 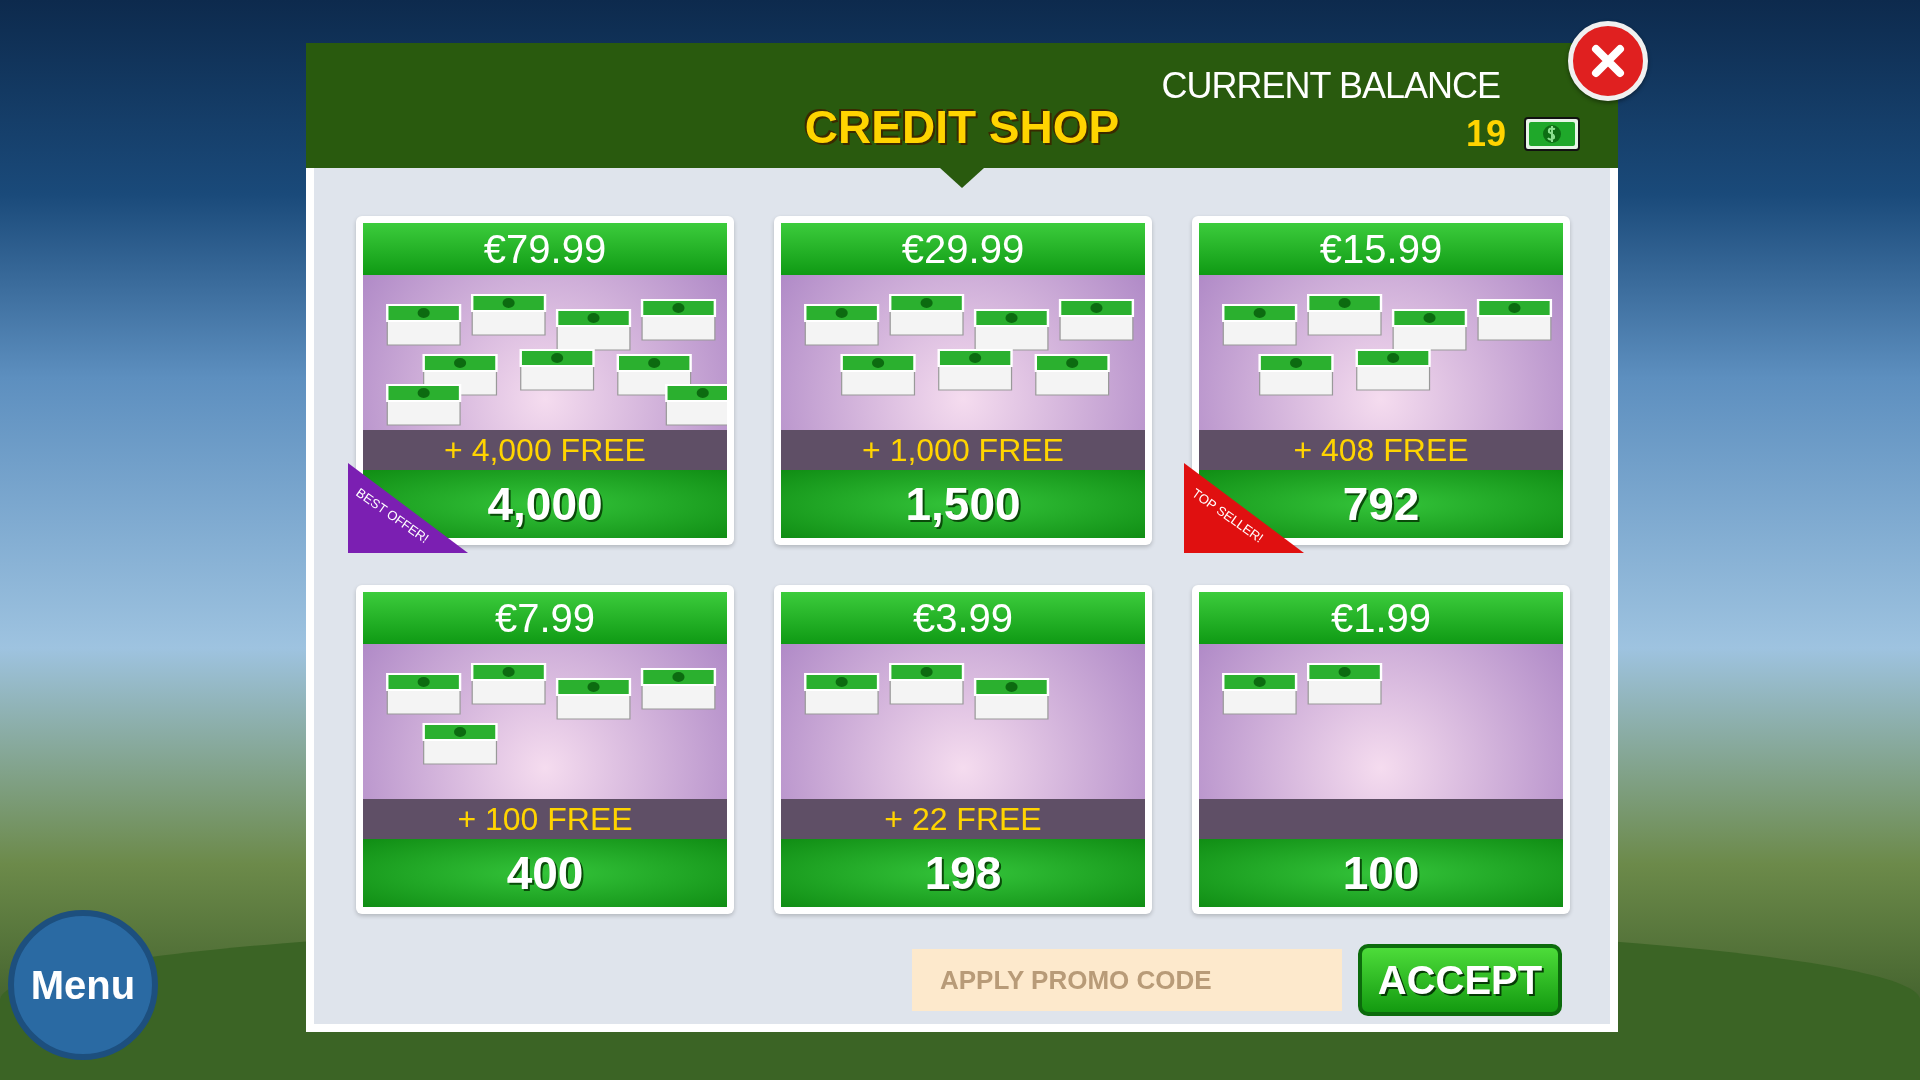 I want to click on pack-price: €1.99, so click(x=1381, y=618).